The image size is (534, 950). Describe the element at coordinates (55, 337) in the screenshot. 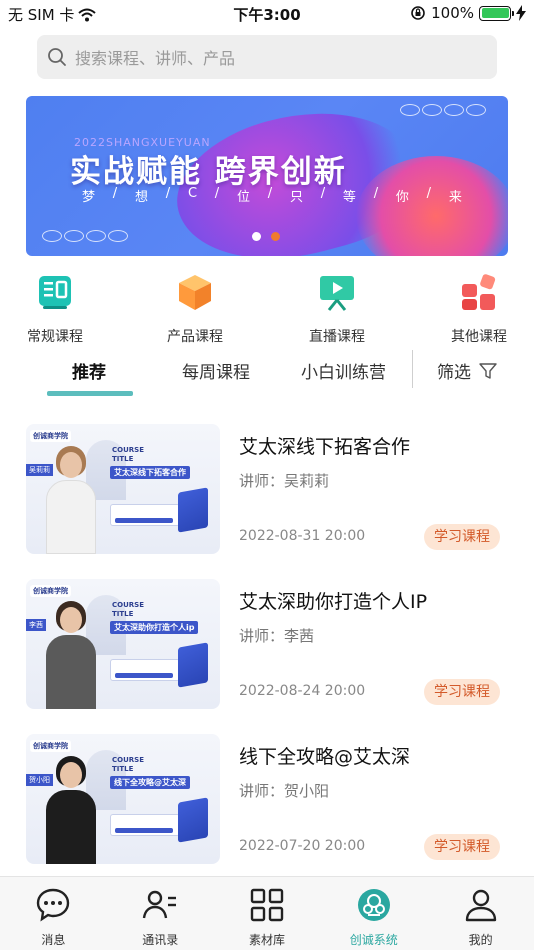

I see `category-label: 常规课程` at that location.